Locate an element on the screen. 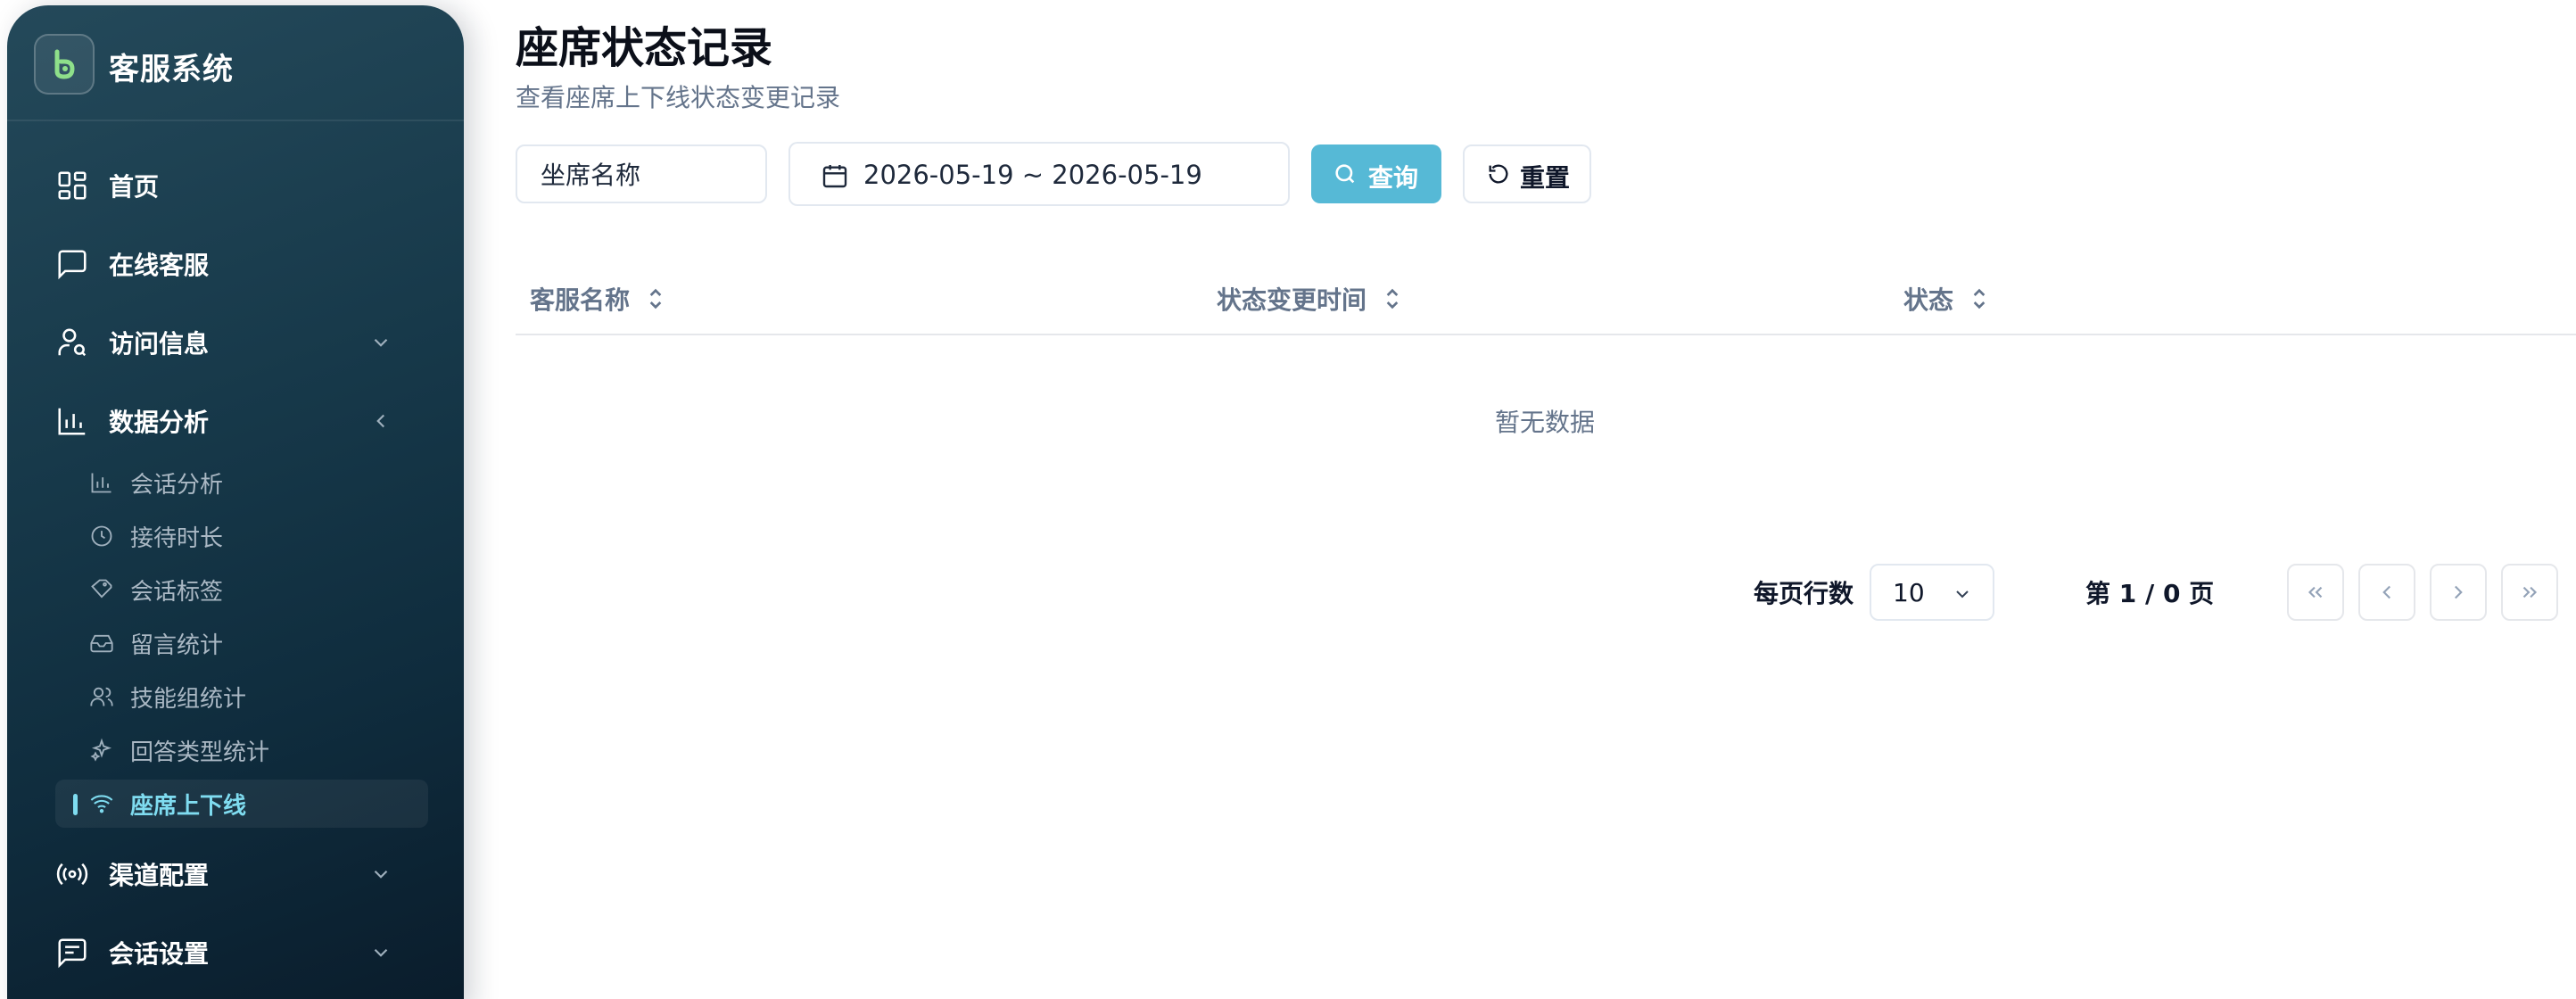  column-header-status: 状态 is located at coordinates (1946, 299).